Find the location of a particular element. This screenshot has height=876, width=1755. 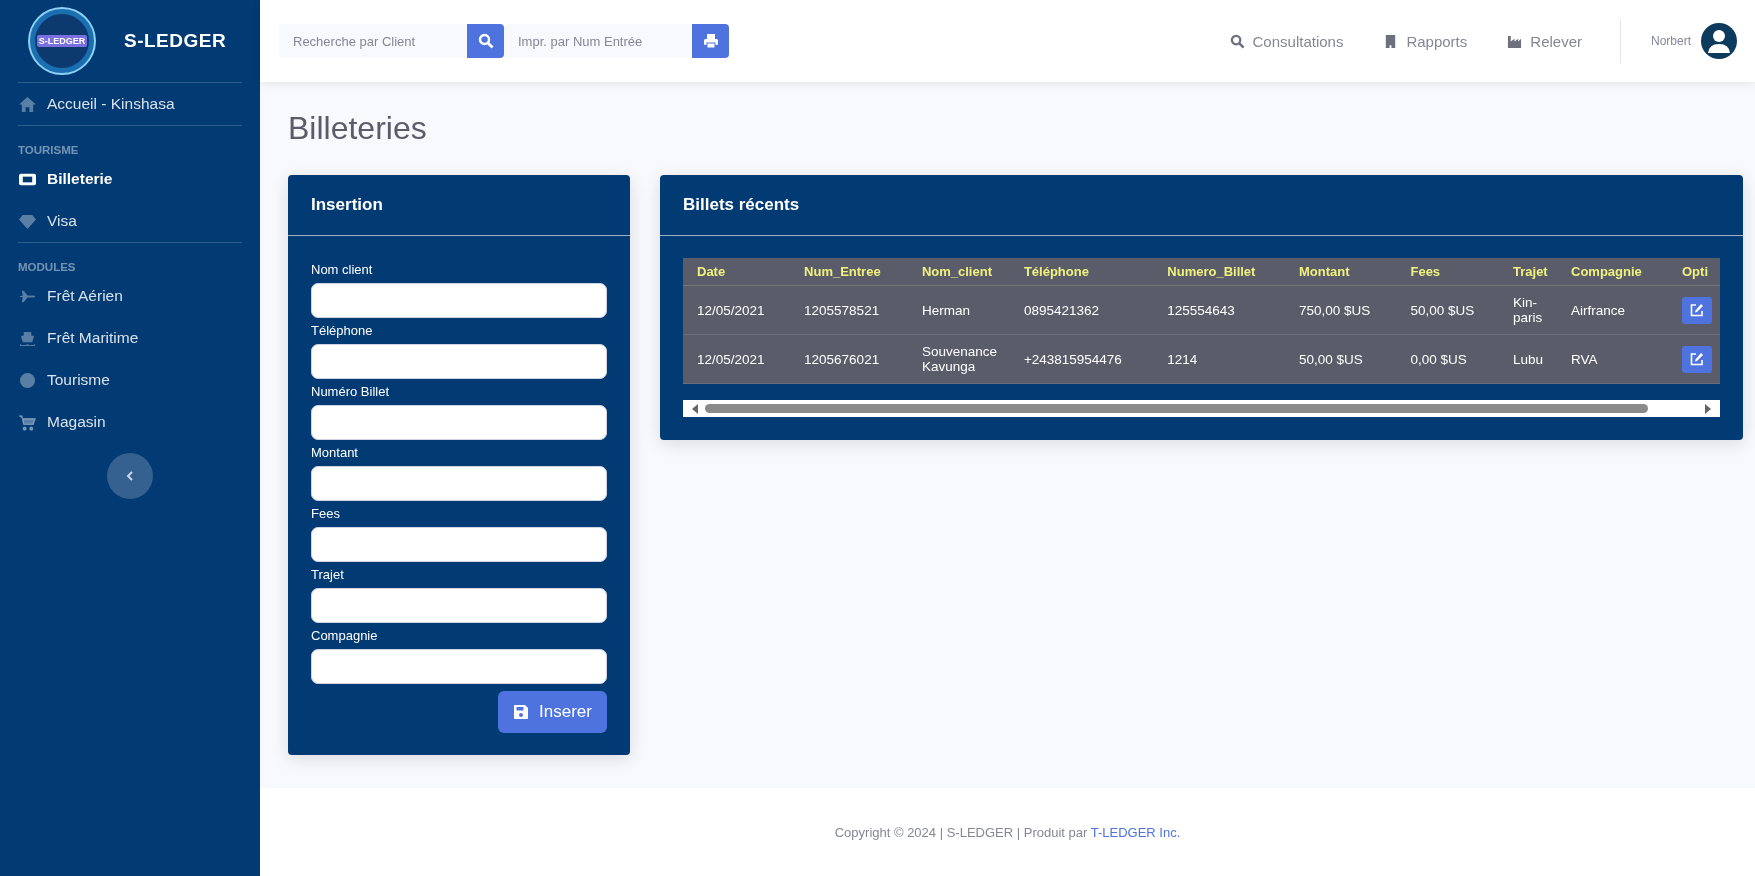

table-cell: Airfrance is located at coordinates (1612, 310).